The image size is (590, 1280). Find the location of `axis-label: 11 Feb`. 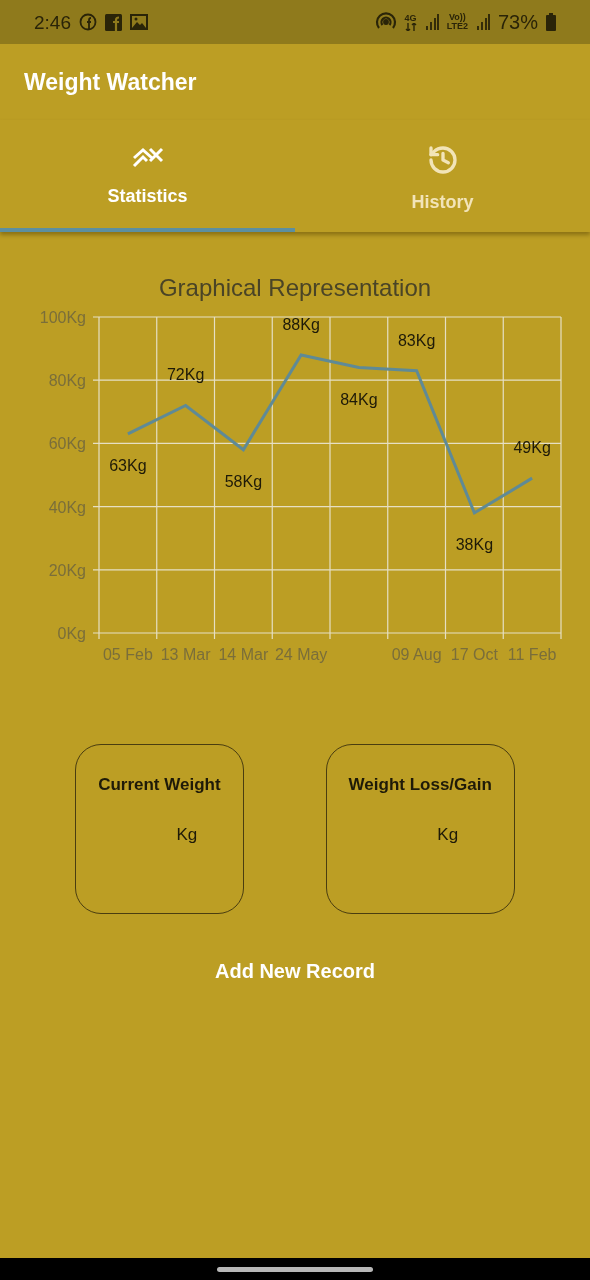

axis-label: 11 Feb is located at coordinates (532, 654).